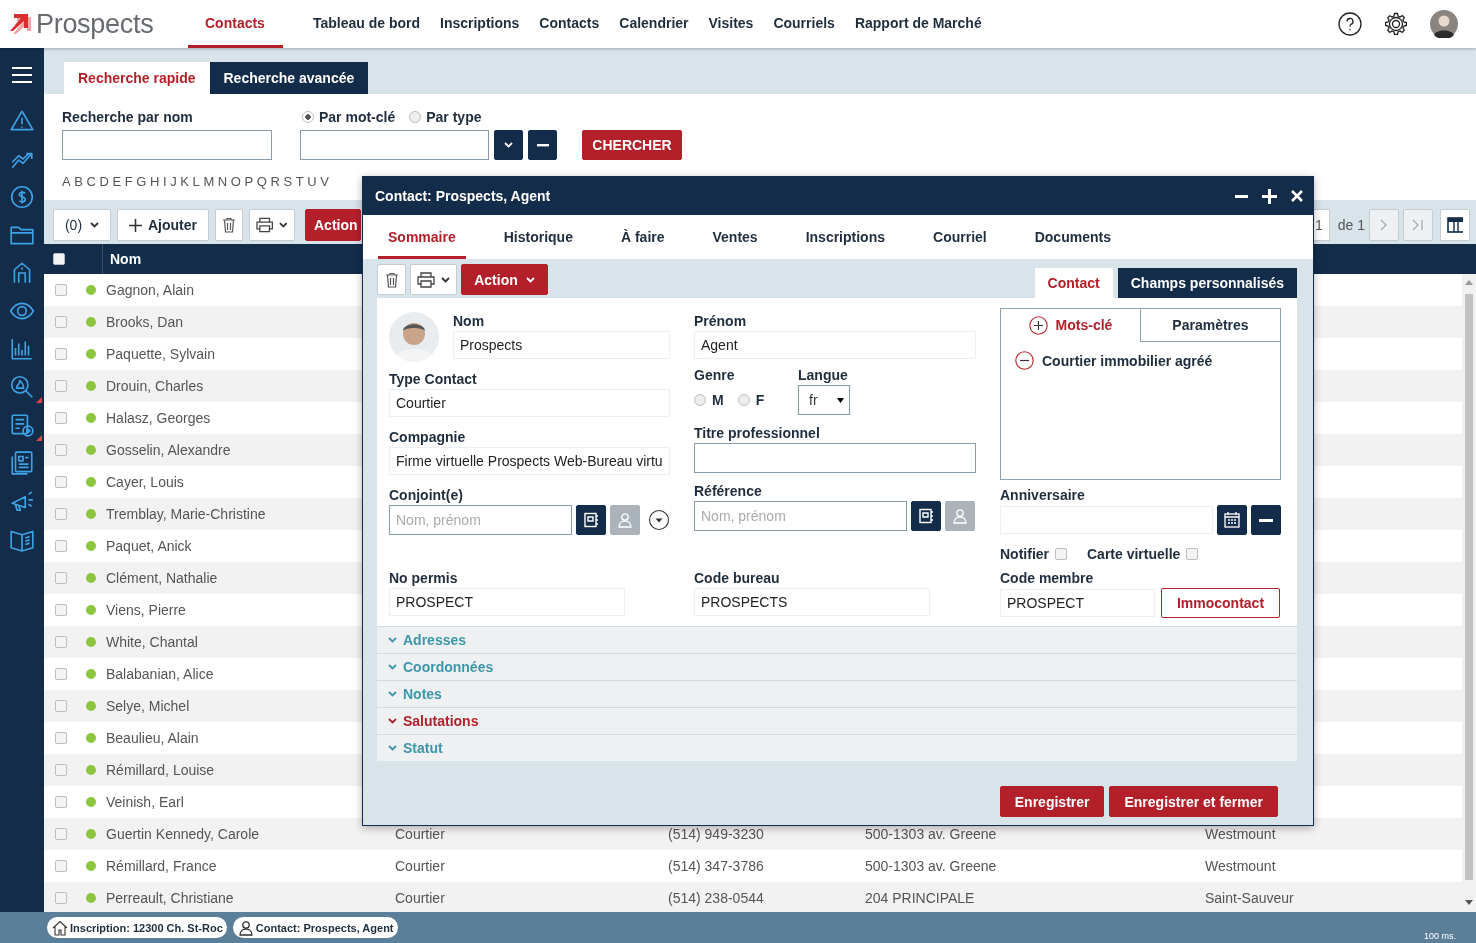 The width and height of the screenshot is (1476, 943). What do you see at coordinates (145, 802) in the screenshot?
I see `contact-name: Veinish, Earl` at bounding box center [145, 802].